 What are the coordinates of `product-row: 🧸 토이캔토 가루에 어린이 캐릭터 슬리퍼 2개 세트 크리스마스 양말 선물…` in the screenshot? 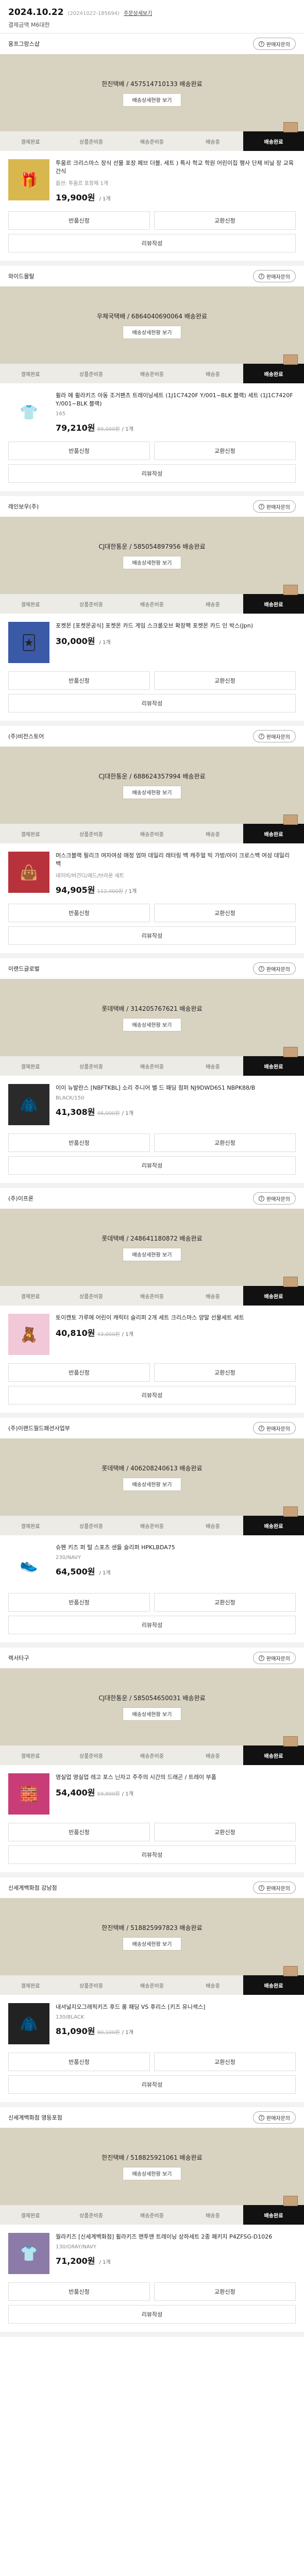 It's located at (152, 1334).